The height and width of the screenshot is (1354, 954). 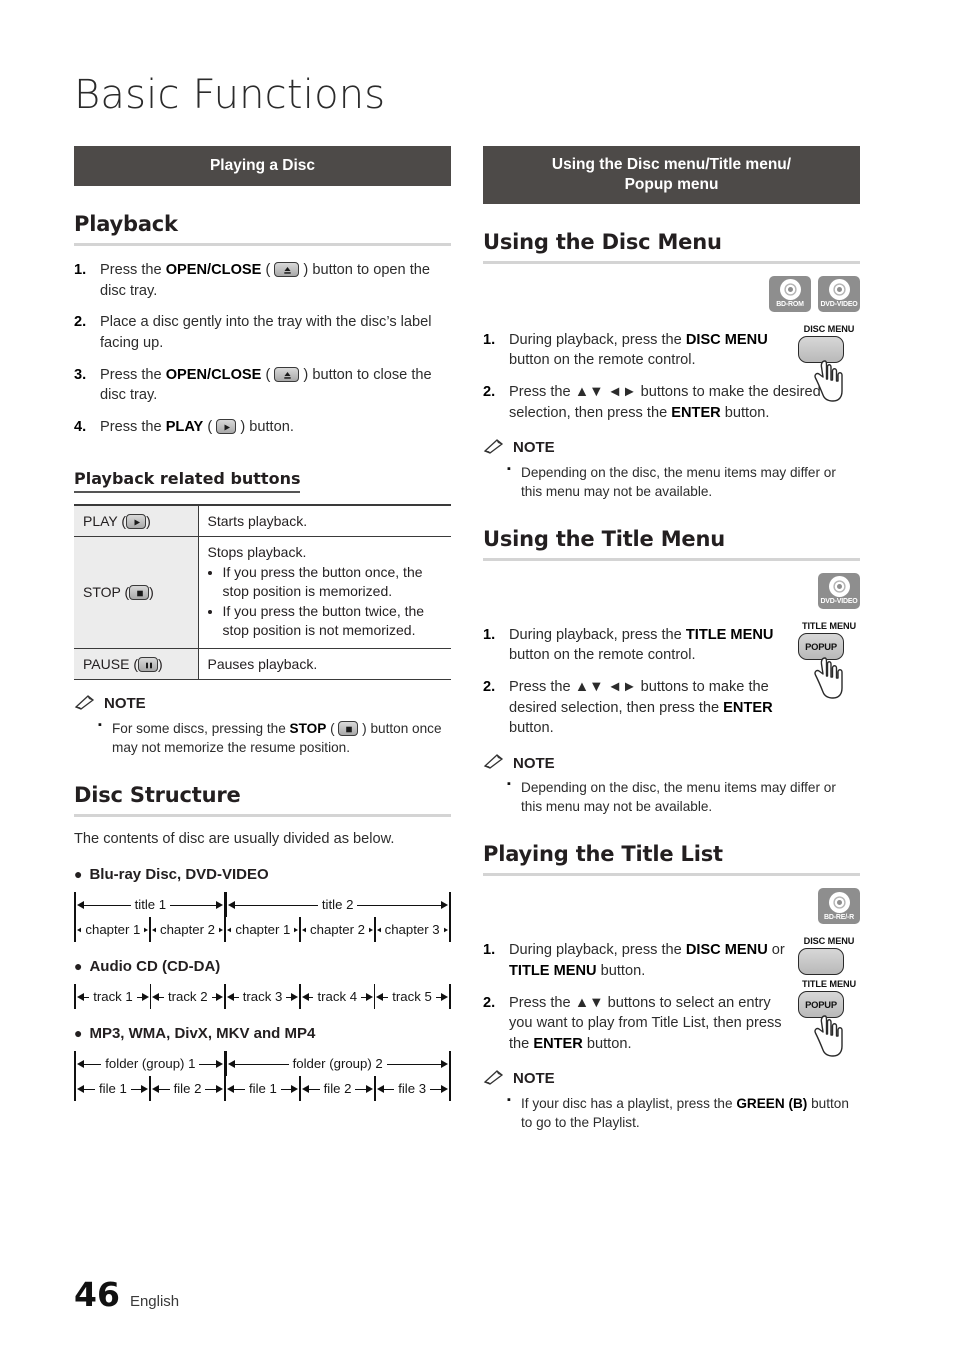 What do you see at coordinates (197, 427) in the screenshot?
I see `step-text: Press the PLAY ( ) button.` at bounding box center [197, 427].